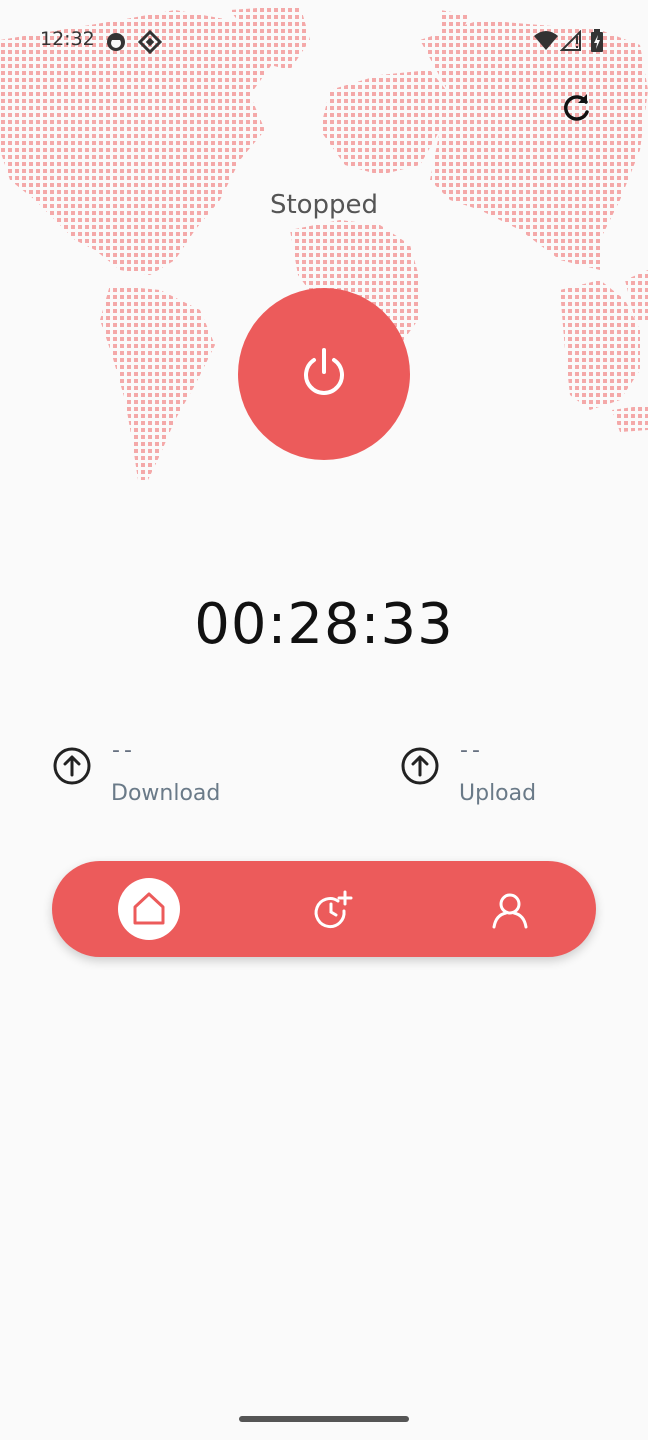  What do you see at coordinates (72, 766) in the screenshot?
I see `download-arrow-icon` at bounding box center [72, 766].